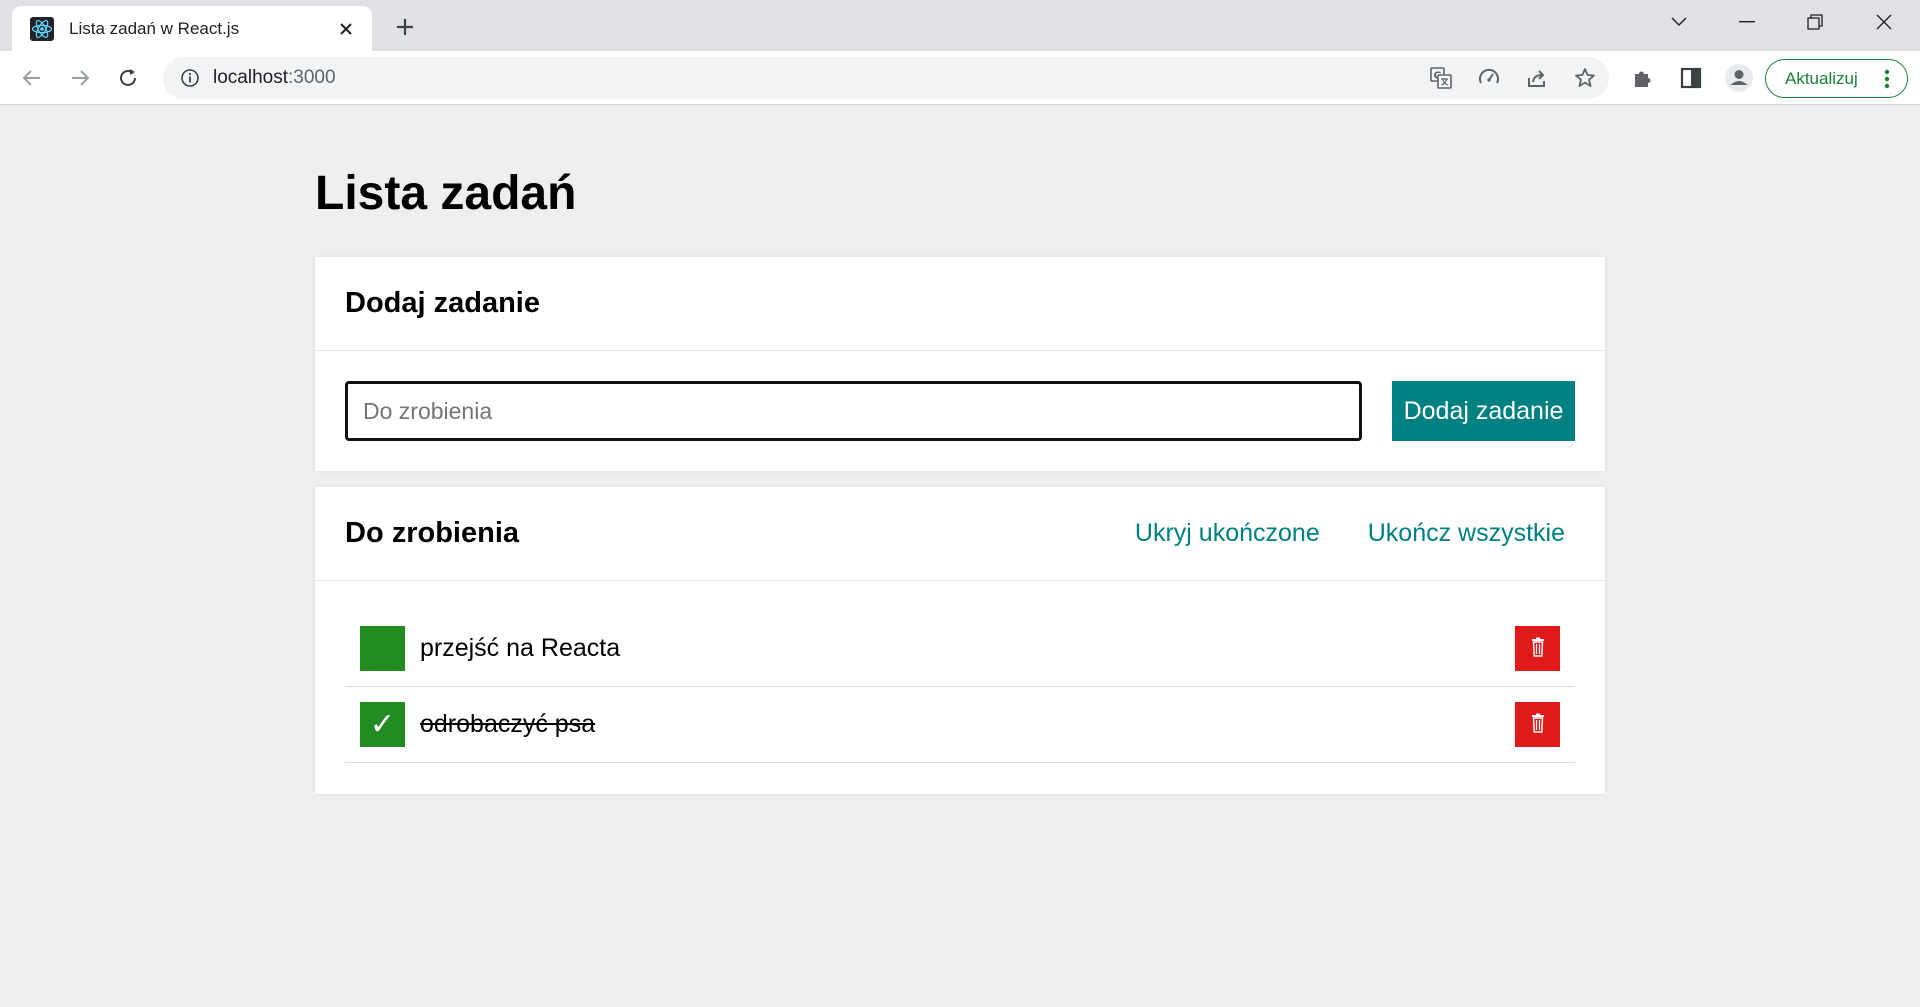 The image size is (1920, 1007). Describe the element at coordinates (960, 649) in the screenshot. I see `task-item: przejść na Reacta` at that location.